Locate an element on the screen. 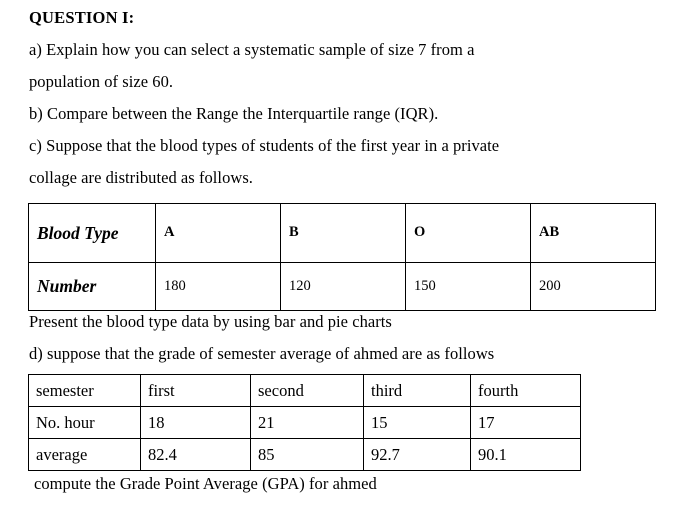 This screenshot has height=508, width=690. number-cell-o: 150 is located at coordinates (468, 286).